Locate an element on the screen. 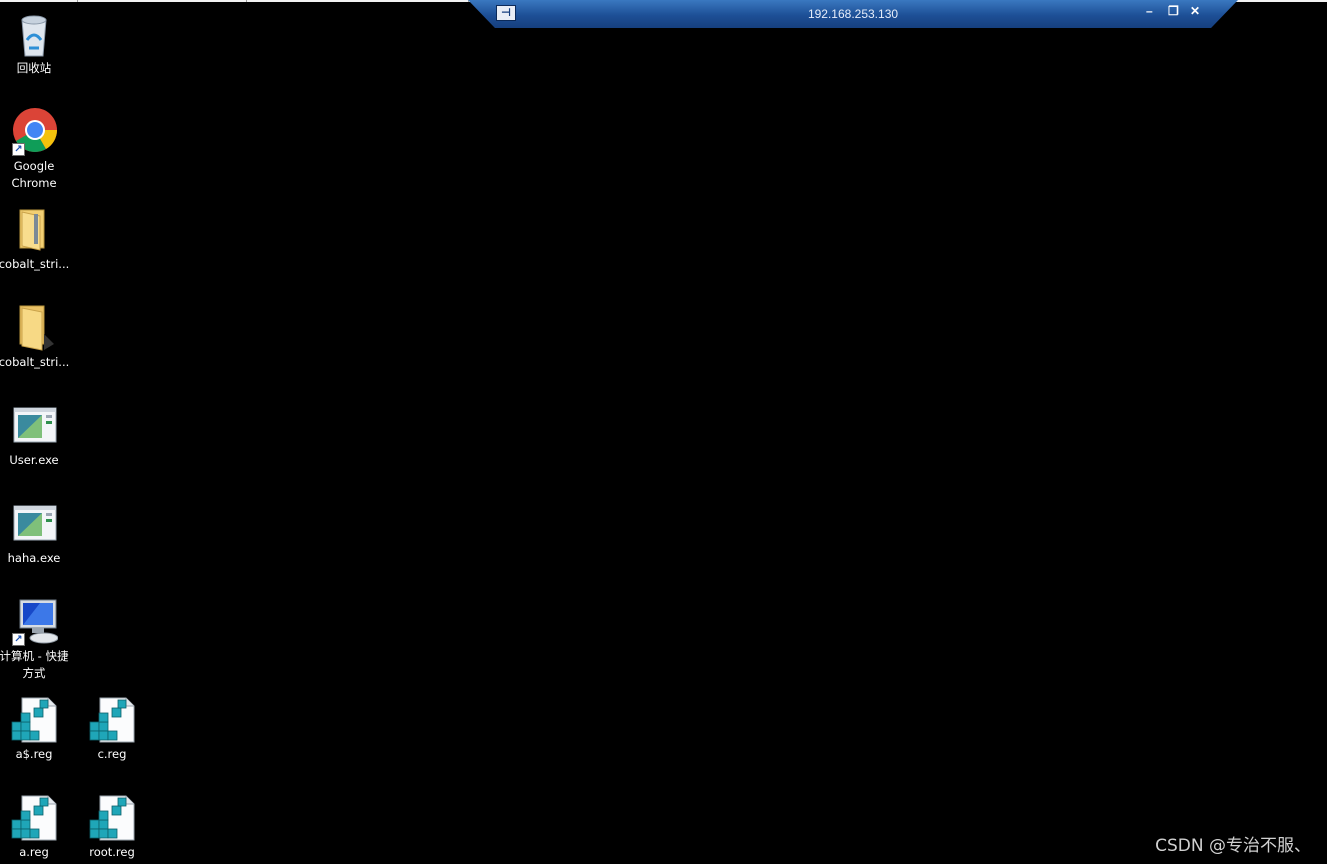  desktop-icon-recycle-bin: 回收站 is located at coordinates (35, 43).